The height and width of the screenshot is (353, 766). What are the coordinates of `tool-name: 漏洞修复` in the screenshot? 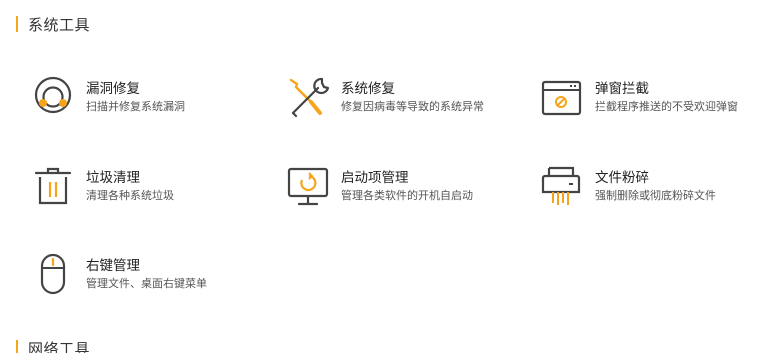 It's located at (113, 89).